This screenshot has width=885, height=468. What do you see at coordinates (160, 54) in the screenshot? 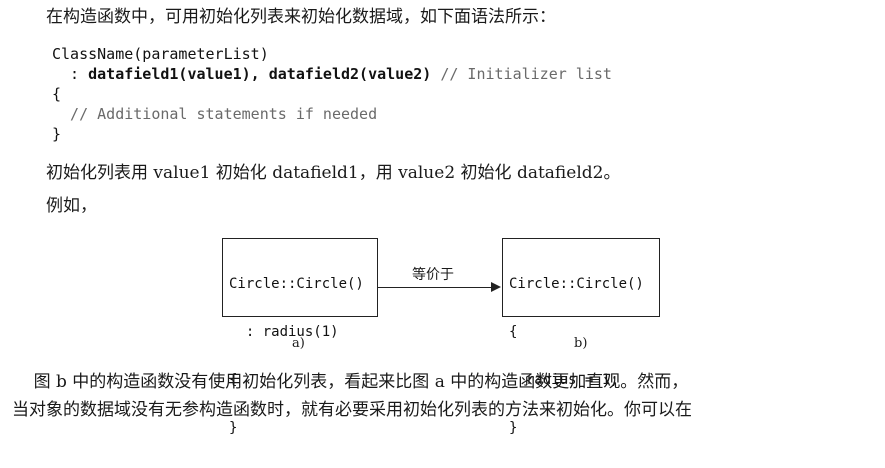
I see `syntax-line-1: ClassName(parameterList)` at bounding box center [160, 54].